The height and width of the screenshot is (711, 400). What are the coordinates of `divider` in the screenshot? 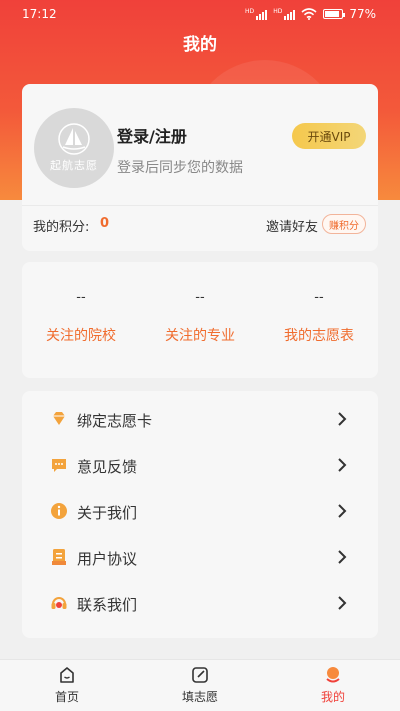 It's located at (200, 205).